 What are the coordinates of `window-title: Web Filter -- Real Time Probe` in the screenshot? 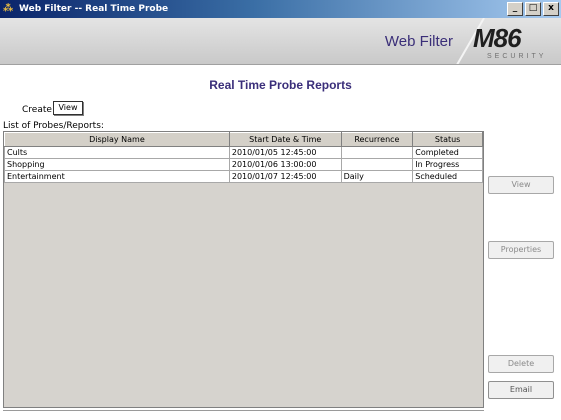 It's located at (94, 9).